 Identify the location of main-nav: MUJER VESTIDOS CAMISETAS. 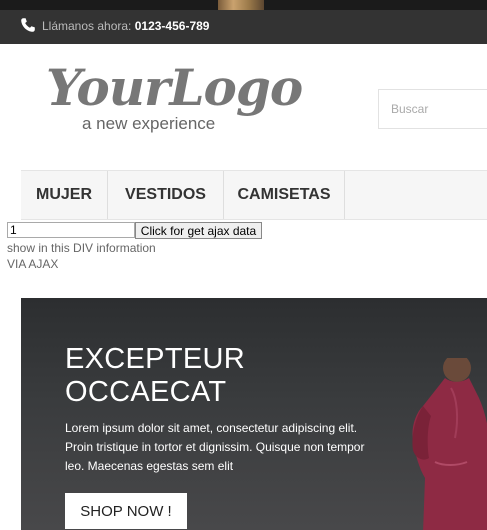
(254, 195).